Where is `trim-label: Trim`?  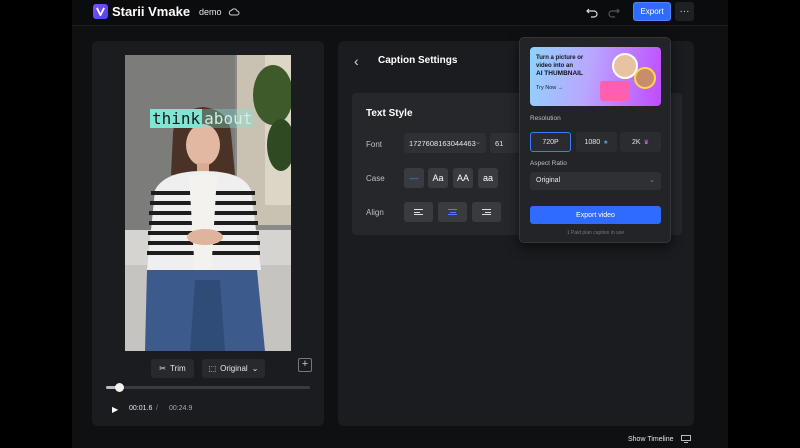
trim-label: Trim is located at coordinates (178, 368).